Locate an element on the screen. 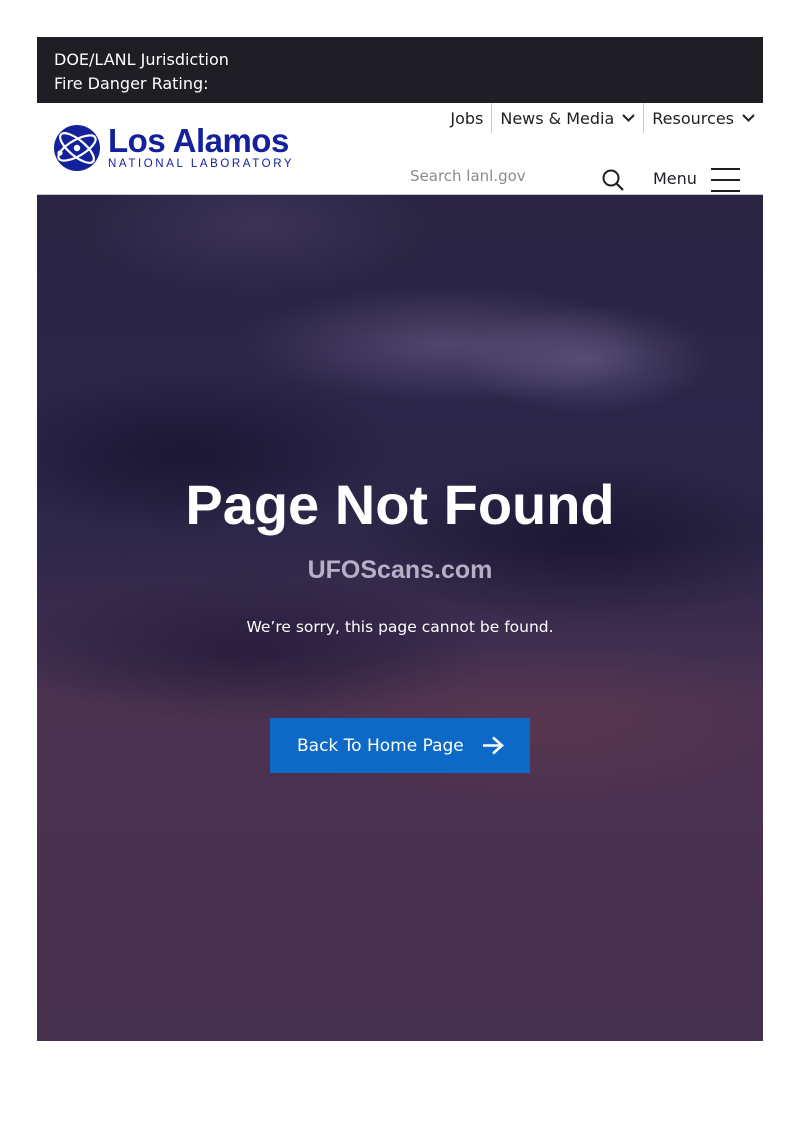 The width and height of the screenshot is (800, 1132). lanl-logo: Los Alamos NATIONAL LABORATORY is located at coordinates (173, 148).